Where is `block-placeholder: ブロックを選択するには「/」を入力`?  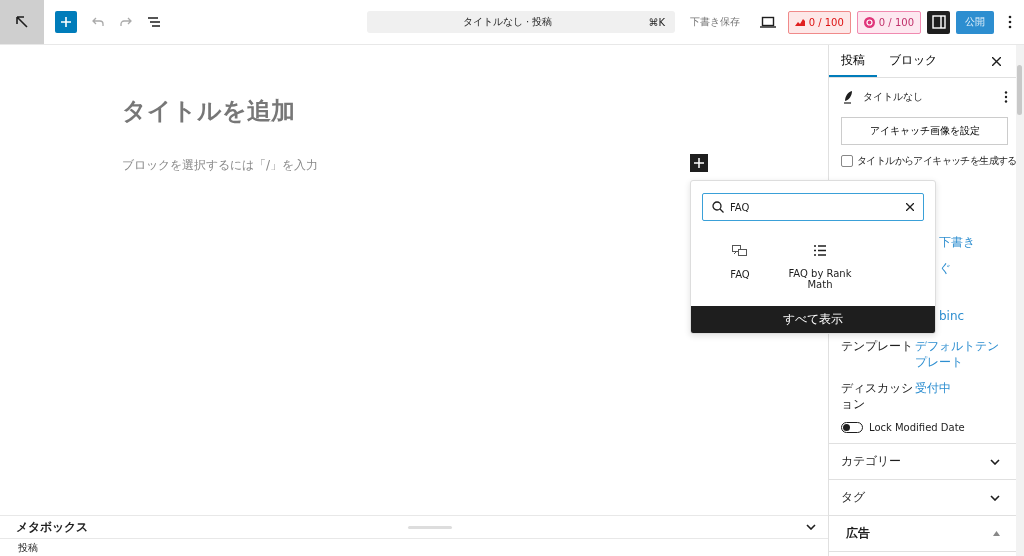 block-placeholder: ブロックを選択するには「/」を入力 is located at coordinates (475, 165).